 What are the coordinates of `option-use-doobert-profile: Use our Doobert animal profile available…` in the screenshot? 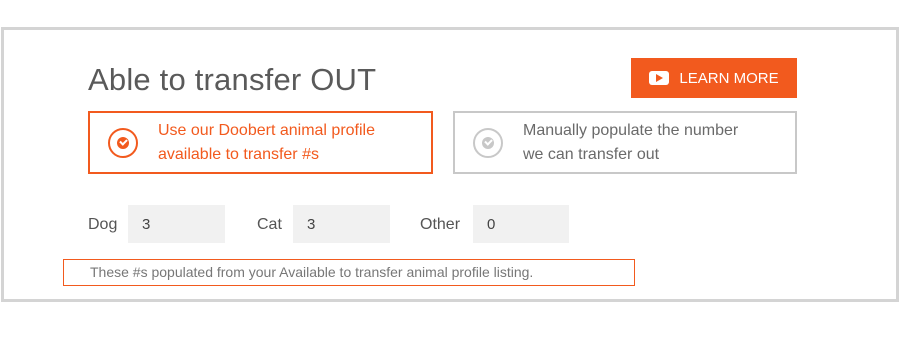 It's located at (260, 142).